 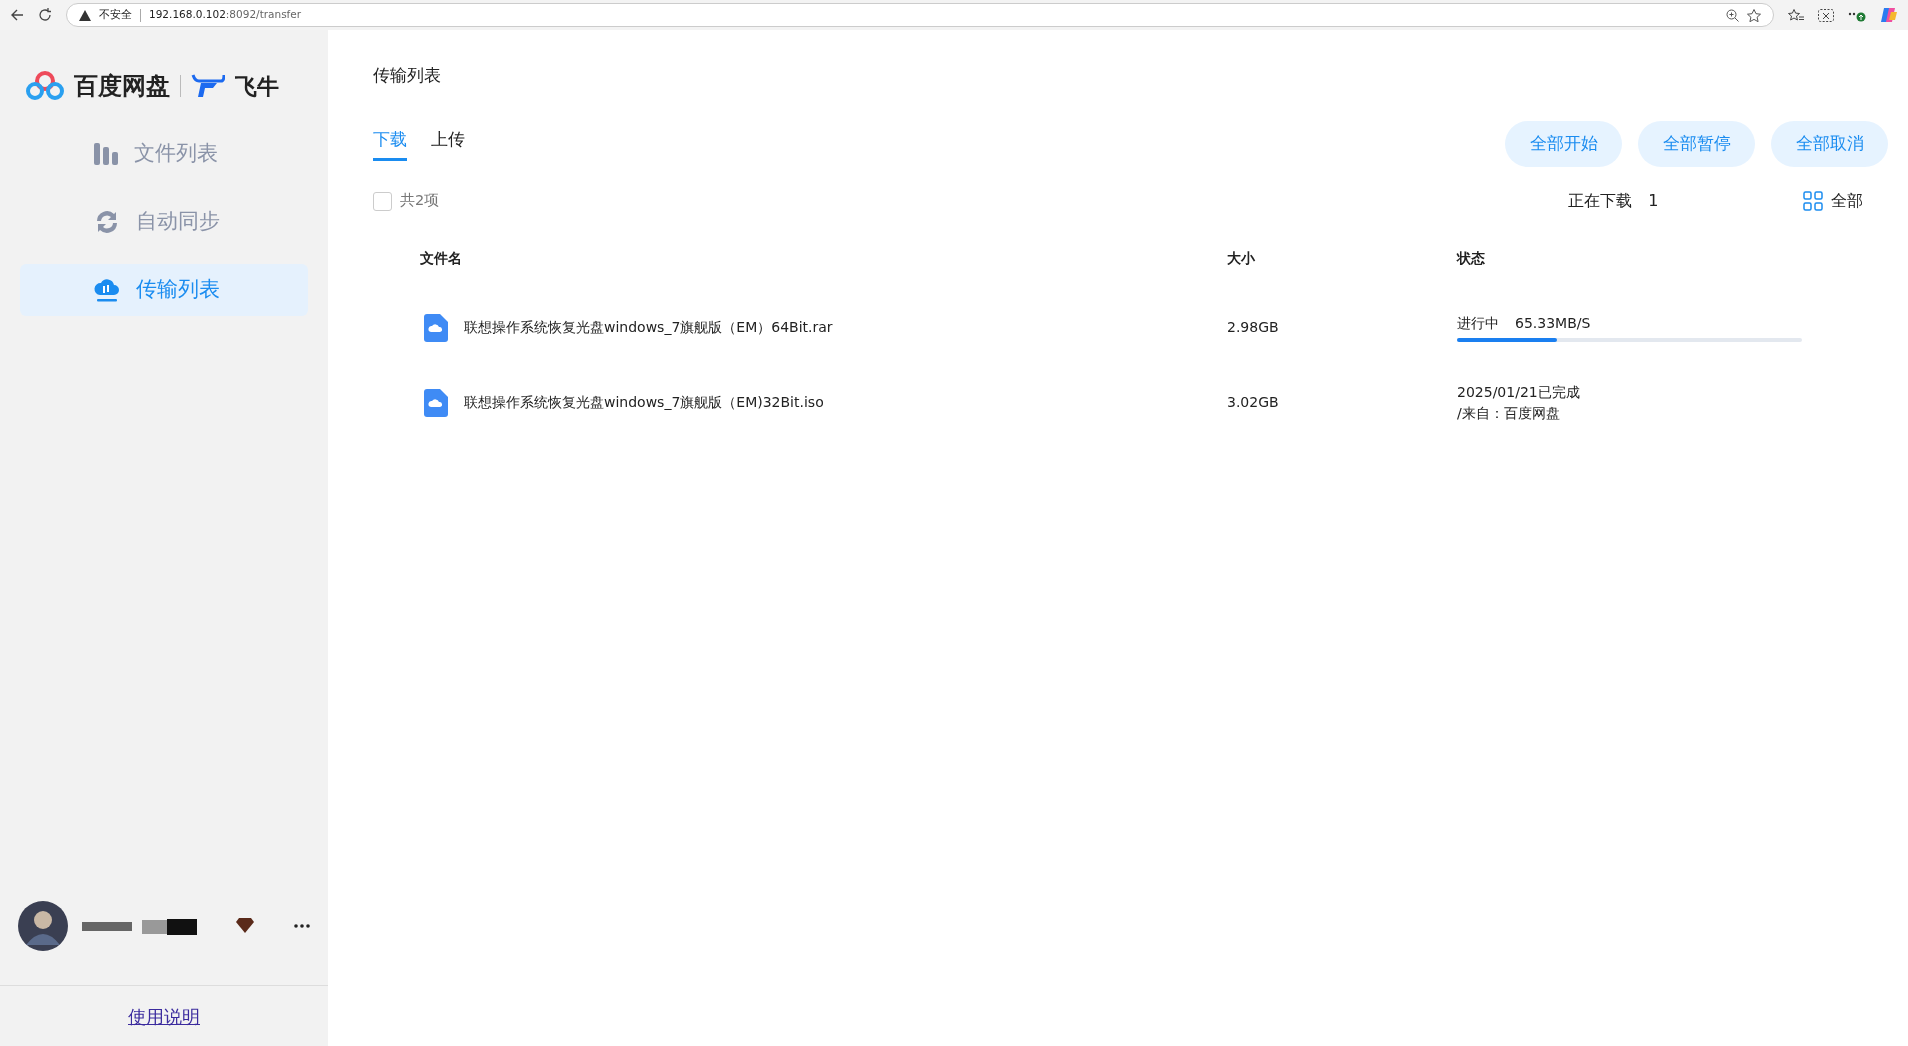 What do you see at coordinates (164, 1016) in the screenshot?
I see `help-link: 使用说明` at bounding box center [164, 1016].